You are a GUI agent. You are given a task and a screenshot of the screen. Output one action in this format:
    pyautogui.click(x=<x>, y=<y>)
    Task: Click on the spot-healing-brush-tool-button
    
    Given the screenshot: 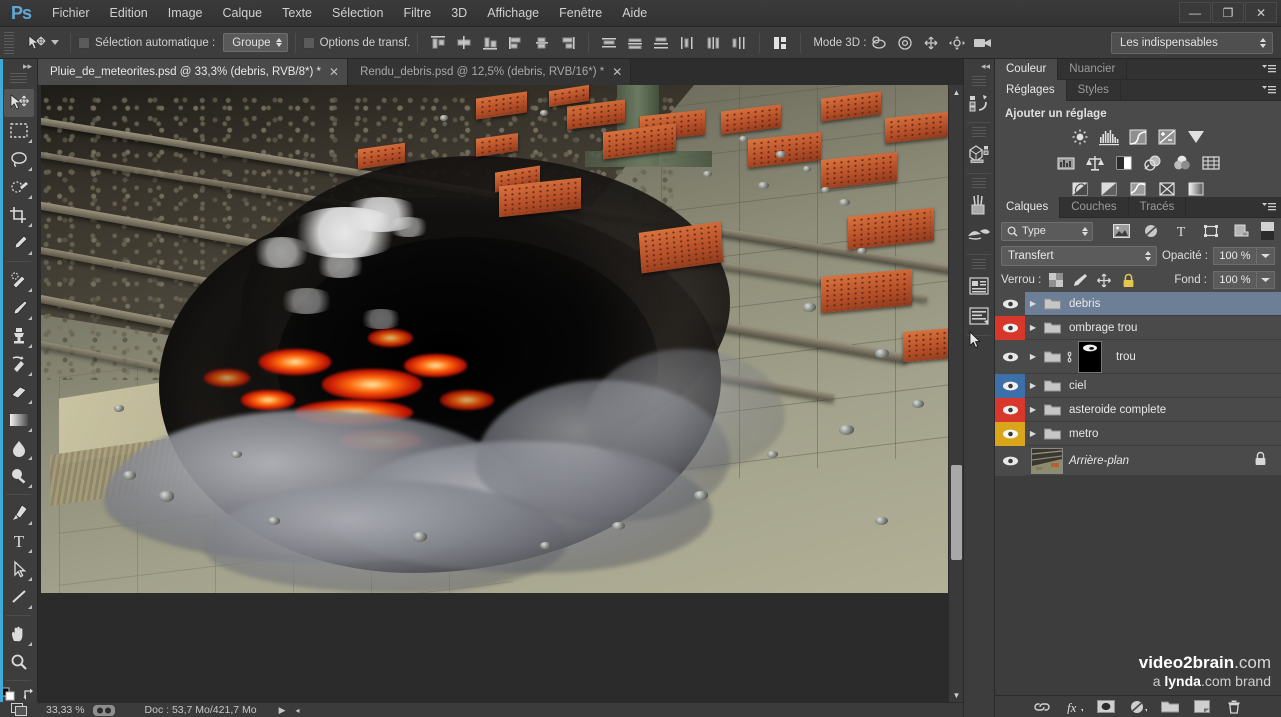 What is the action you would take?
    pyautogui.click(x=19, y=280)
    